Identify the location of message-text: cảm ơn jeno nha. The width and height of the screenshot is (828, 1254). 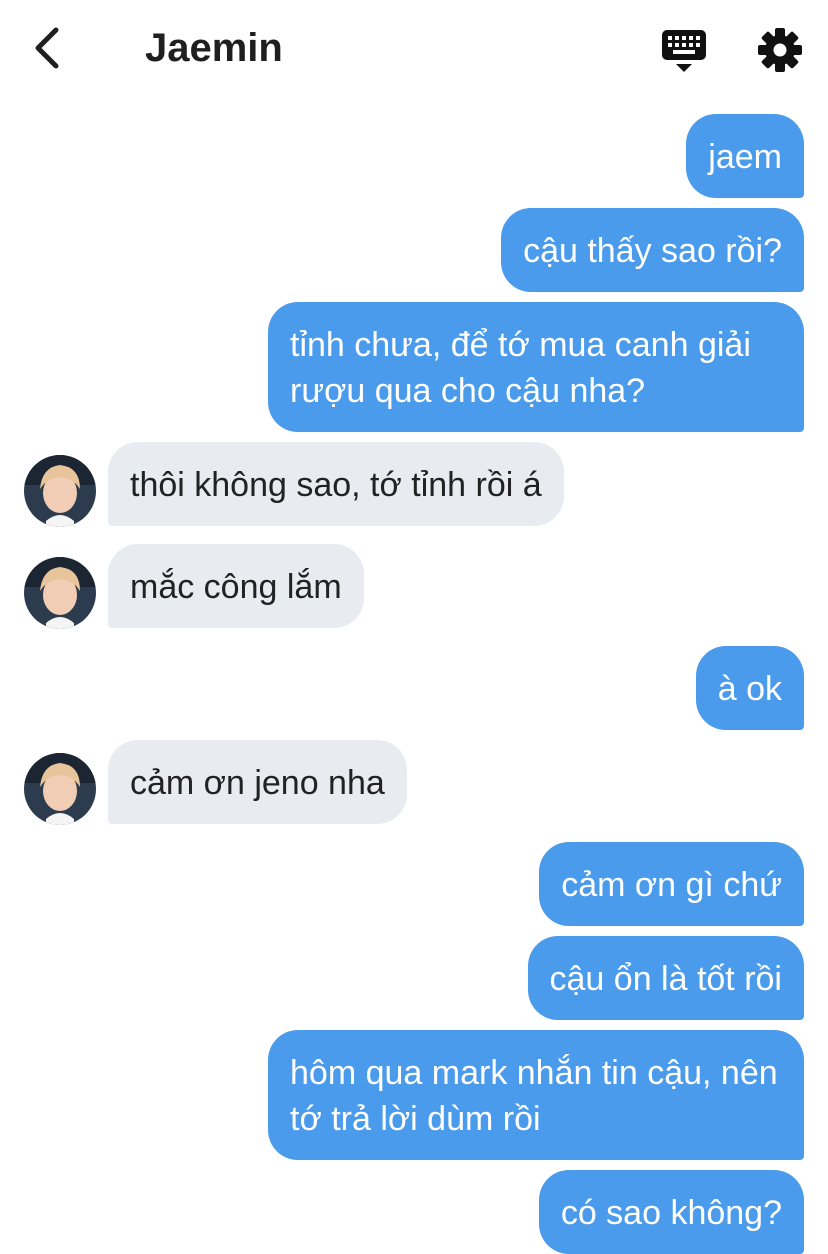
(257, 783).